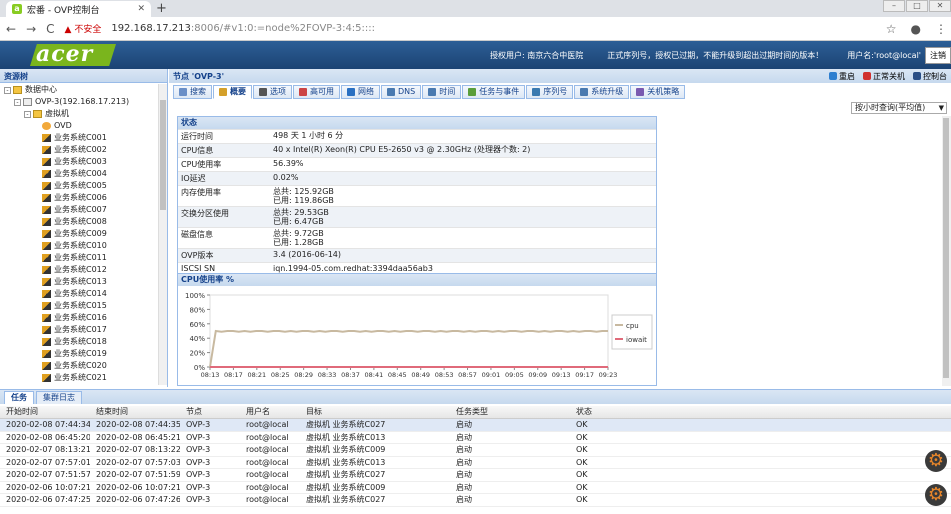 The width and height of the screenshot is (951, 514). I want to click on tab-3: 高可用, so click(316, 92).